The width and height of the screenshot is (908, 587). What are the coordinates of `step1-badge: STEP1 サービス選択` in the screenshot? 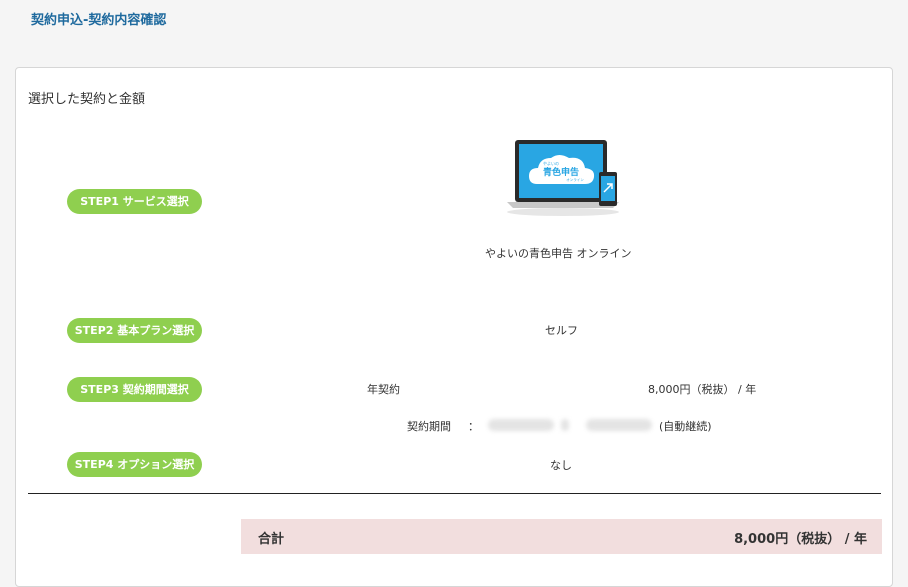 It's located at (134, 201).